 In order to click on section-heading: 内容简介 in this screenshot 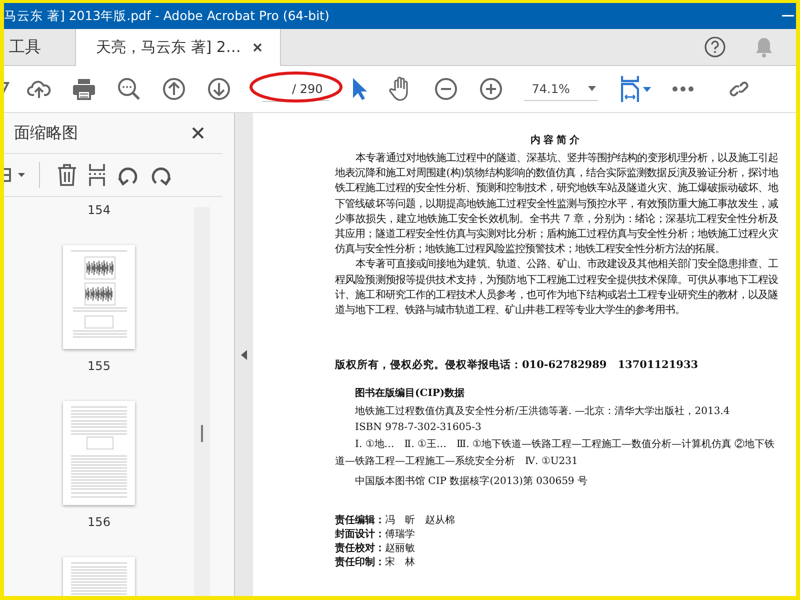, I will do `click(557, 140)`.